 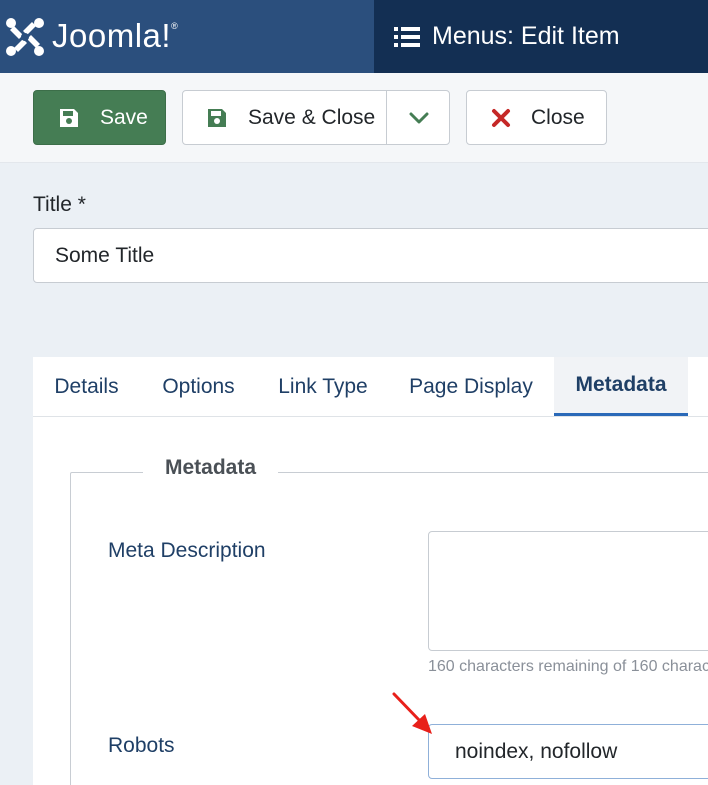 I want to click on close-label: Close, so click(x=558, y=117).